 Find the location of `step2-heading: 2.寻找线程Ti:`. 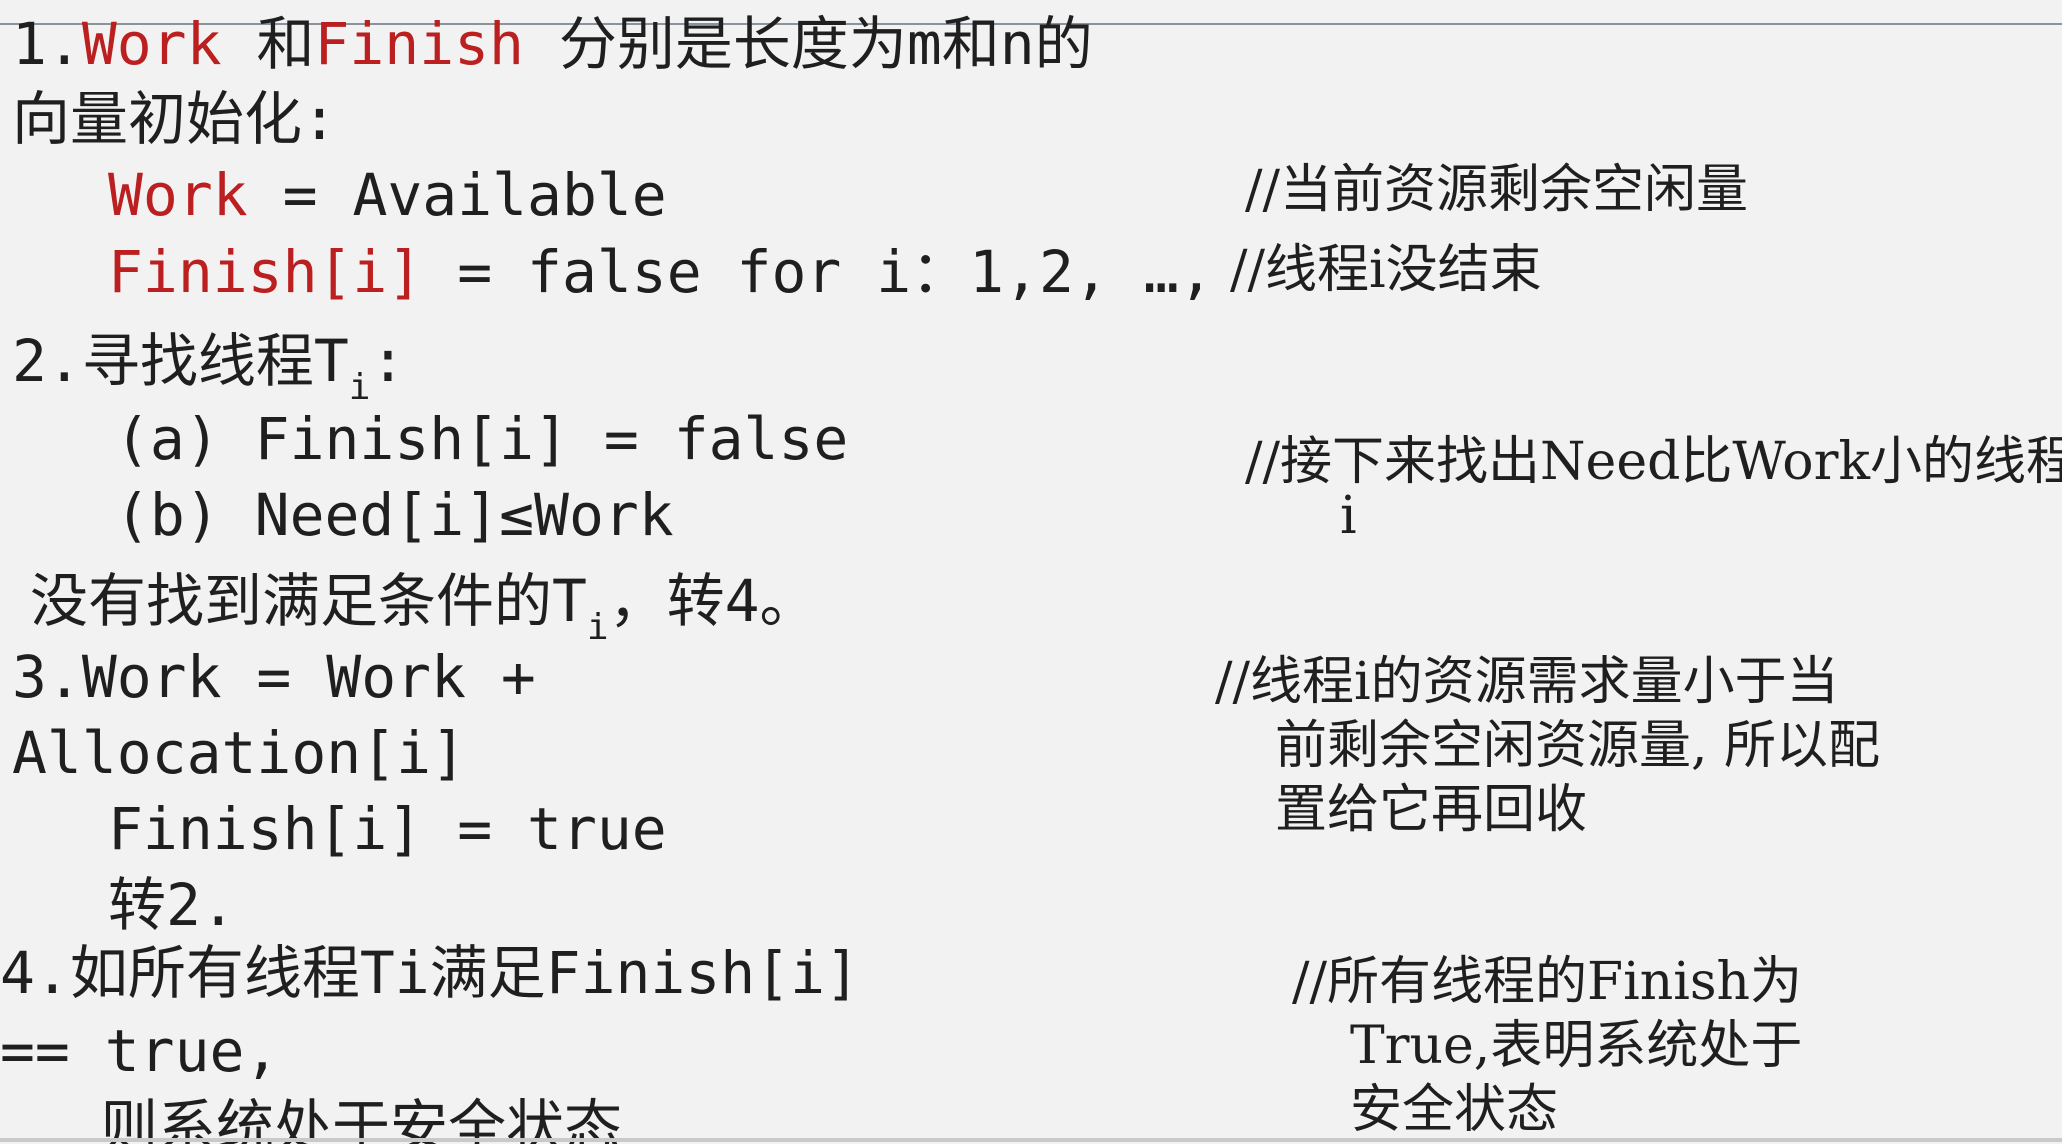

step2-heading: 2.寻找线程Ti: is located at coordinates (208, 369).